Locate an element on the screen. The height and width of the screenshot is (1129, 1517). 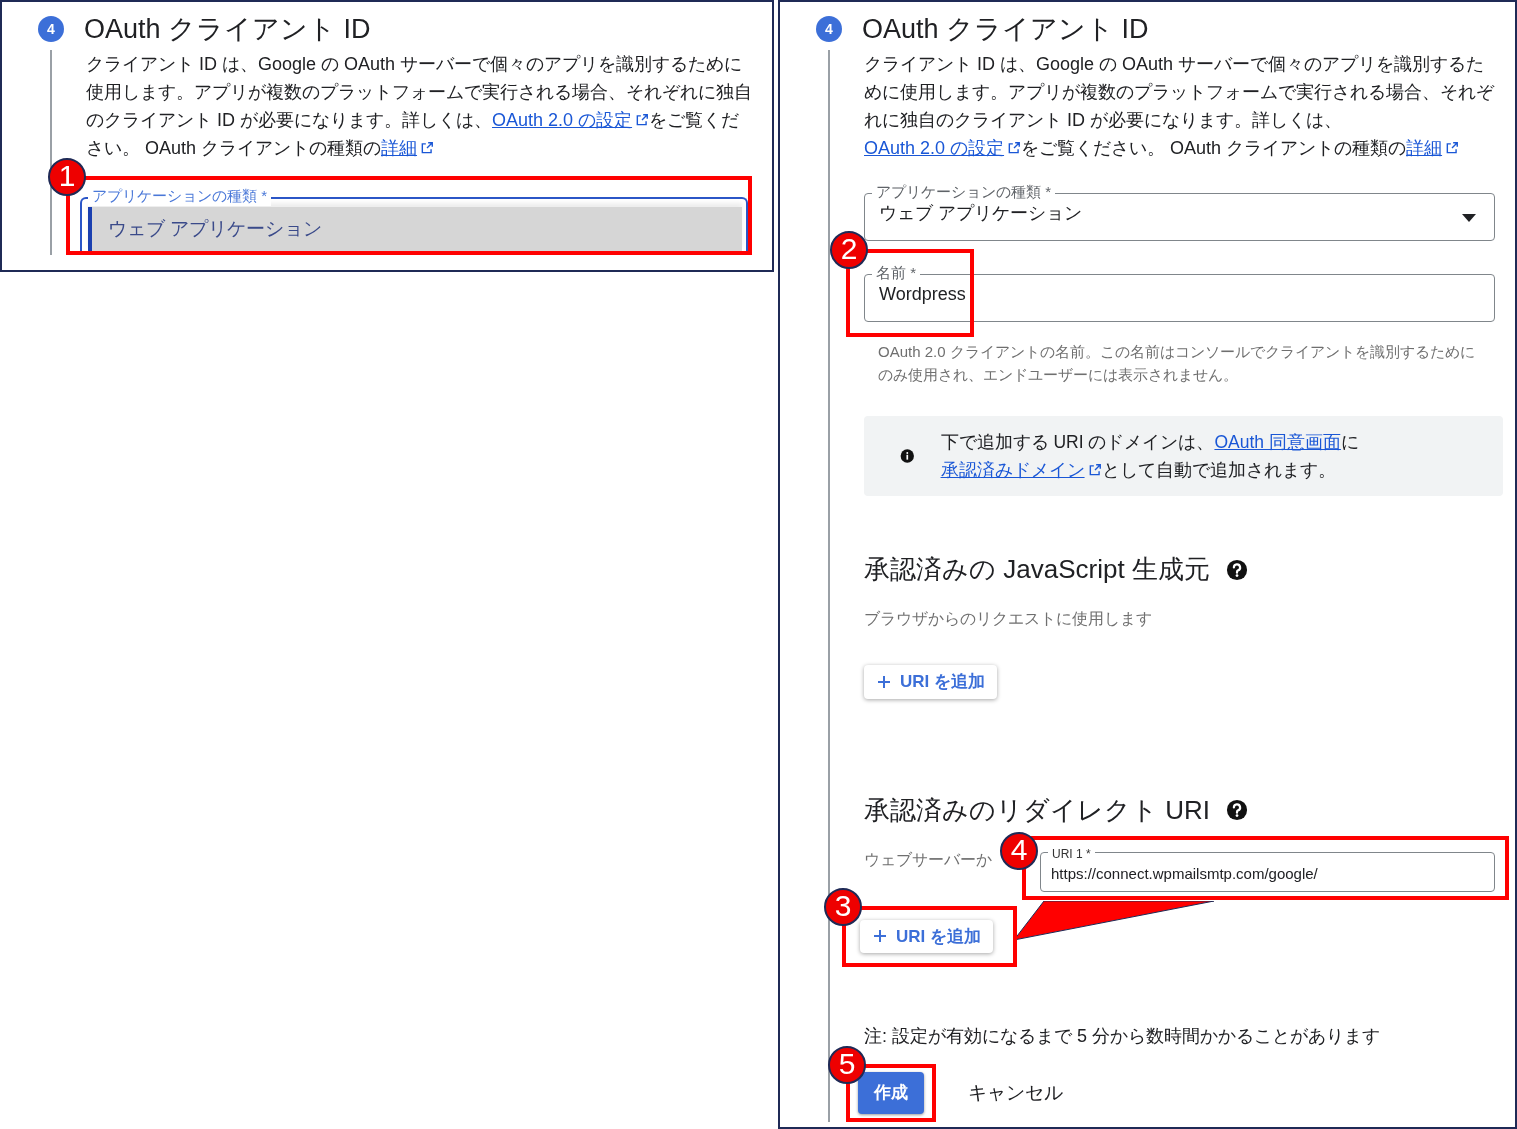
description-text: クライアント ID は、Google の OAuth サーバーで個々のアプリを識別するために使用します。アプリが複数のプラットフォームで実行される場合、それぞれに独自のクライアント ID が必要になります。詳しくは、OAuth 2.0 の設定 をご覧ください。 OAuth クライアントの種類の詳細 is located at coordinates (419, 106).